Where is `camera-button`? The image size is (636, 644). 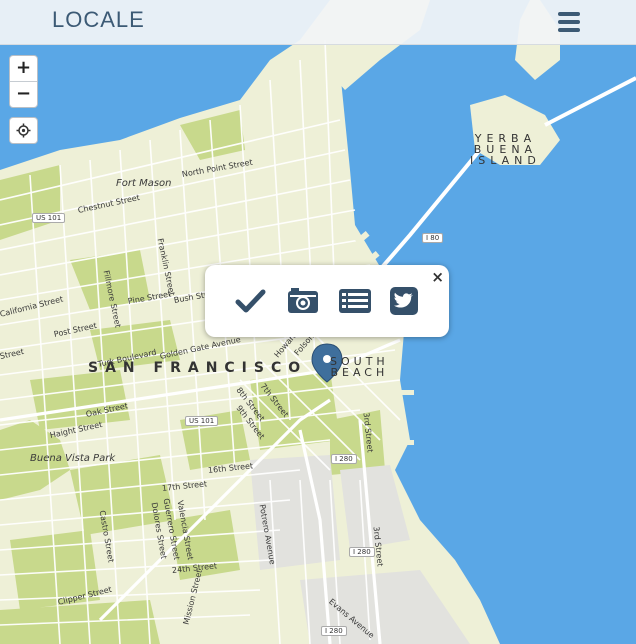
camera-button is located at coordinates (303, 301).